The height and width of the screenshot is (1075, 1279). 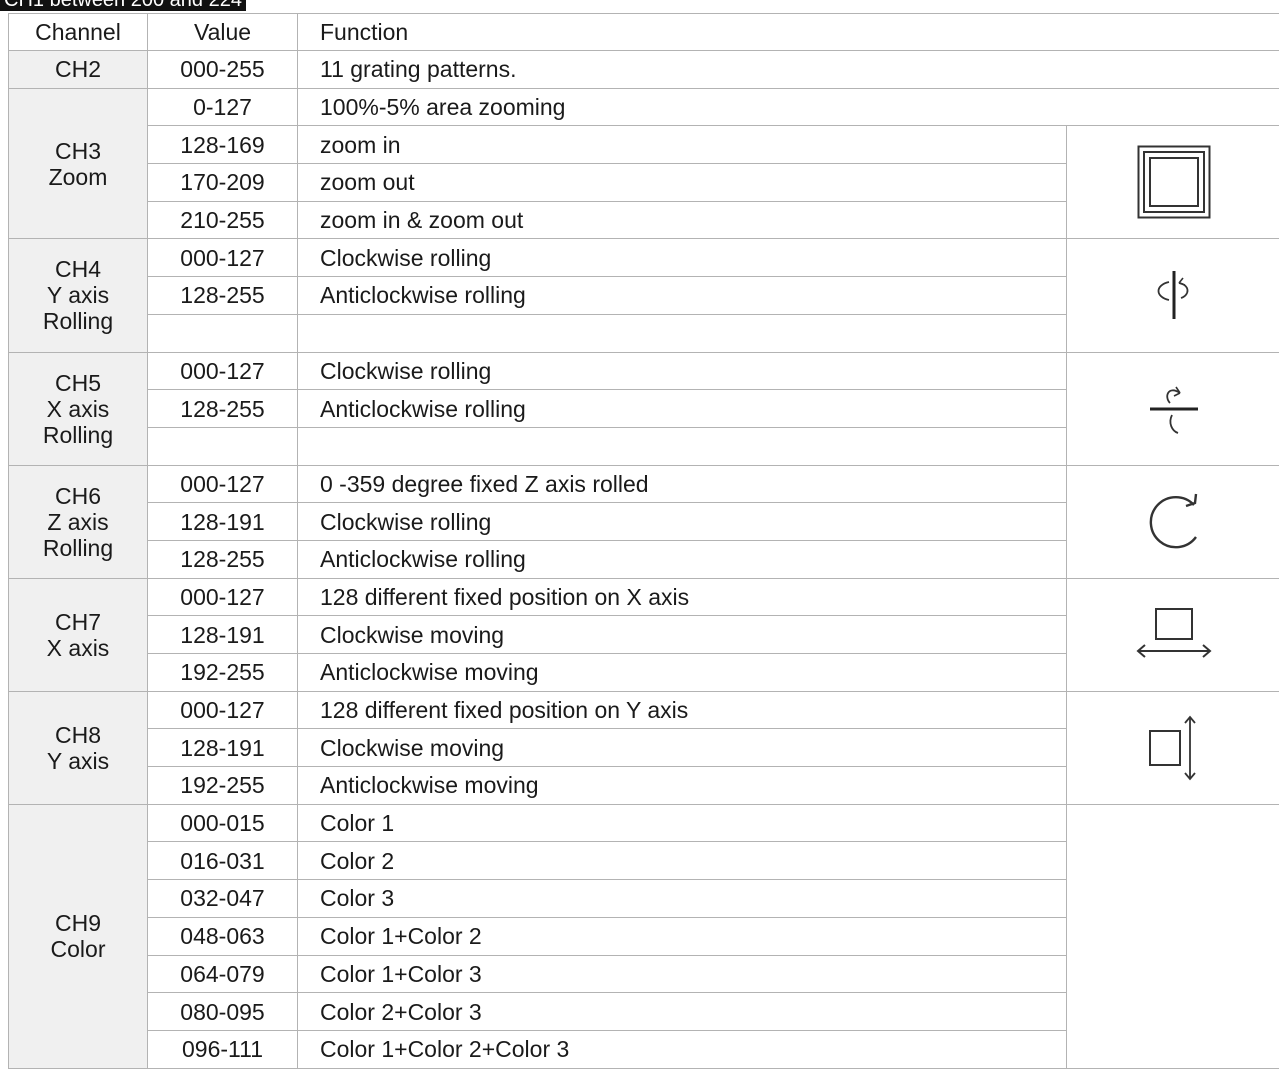 What do you see at coordinates (222, 32) in the screenshot?
I see `header-value: Value` at bounding box center [222, 32].